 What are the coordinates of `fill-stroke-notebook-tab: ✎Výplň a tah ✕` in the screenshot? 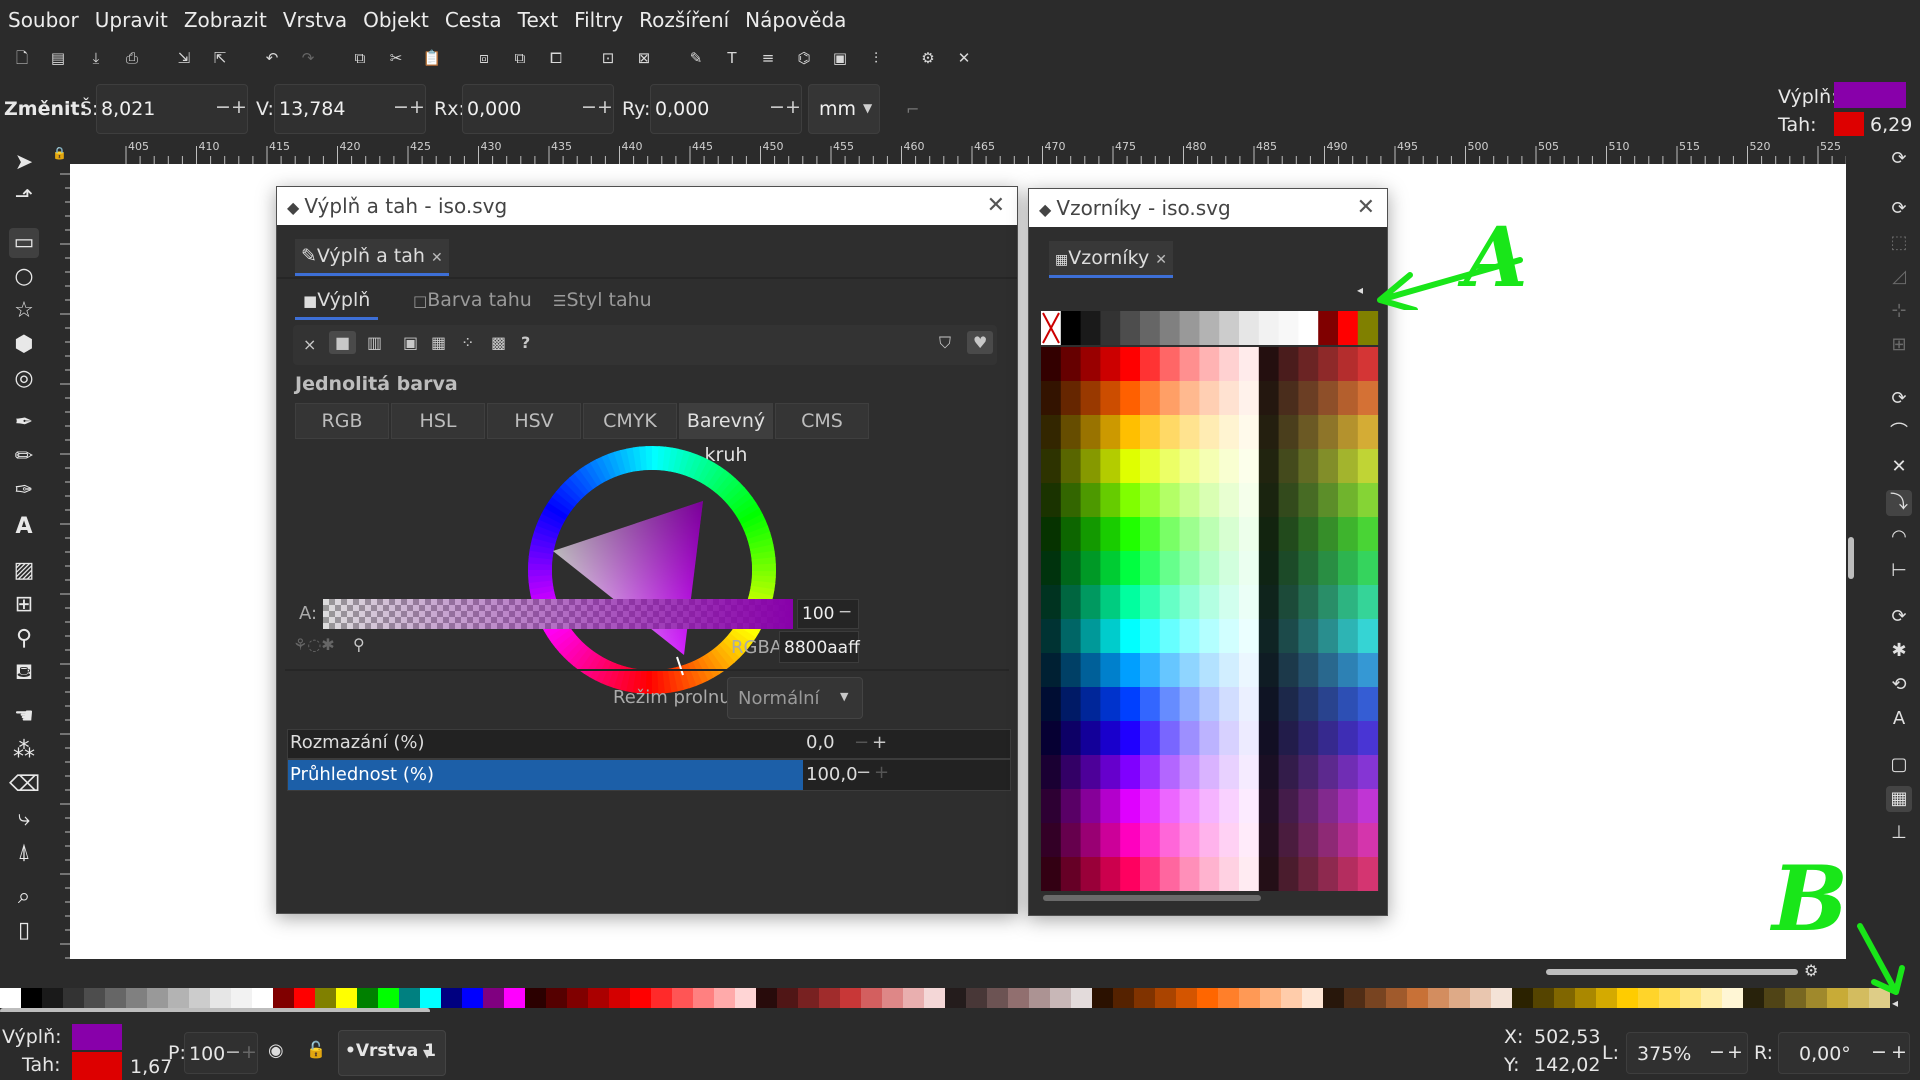 It's located at (372, 257).